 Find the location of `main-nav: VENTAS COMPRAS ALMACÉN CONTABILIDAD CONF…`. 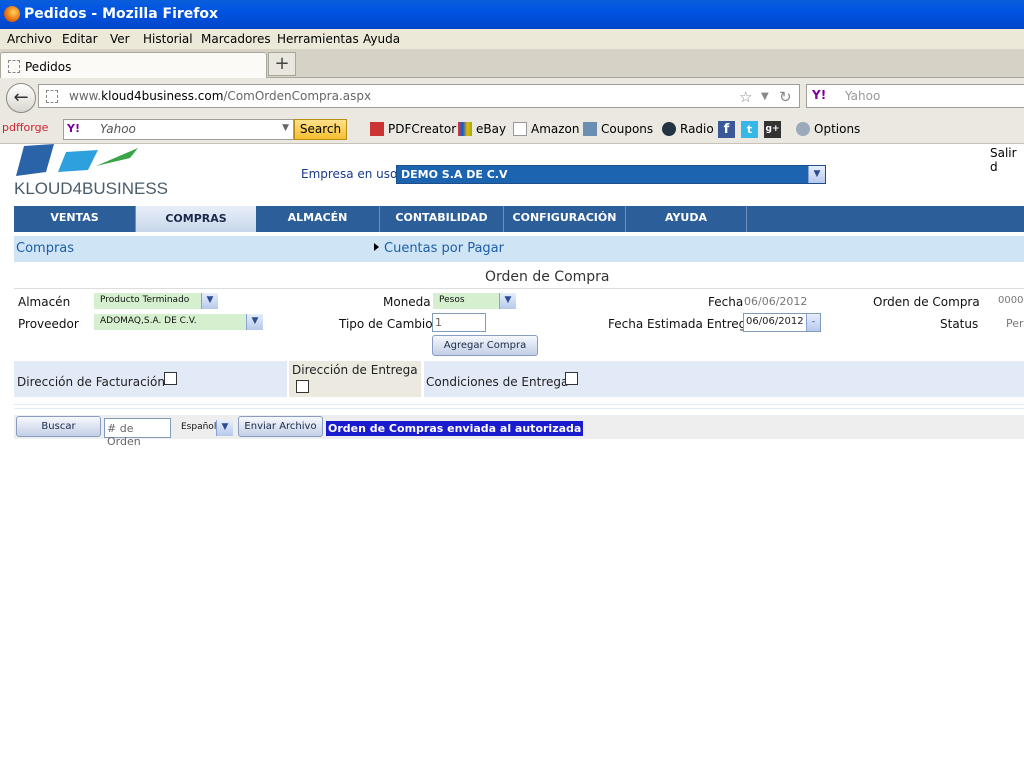

main-nav: VENTAS COMPRAS ALMACÉN CONTABILIDAD CONF… is located at coordinates (519, 219).